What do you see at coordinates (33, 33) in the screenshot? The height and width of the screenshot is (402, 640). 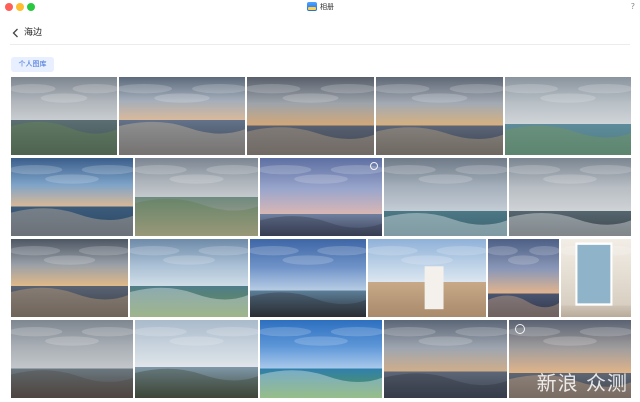 I see `album-title: 海边` at bounding box center [33, 33].